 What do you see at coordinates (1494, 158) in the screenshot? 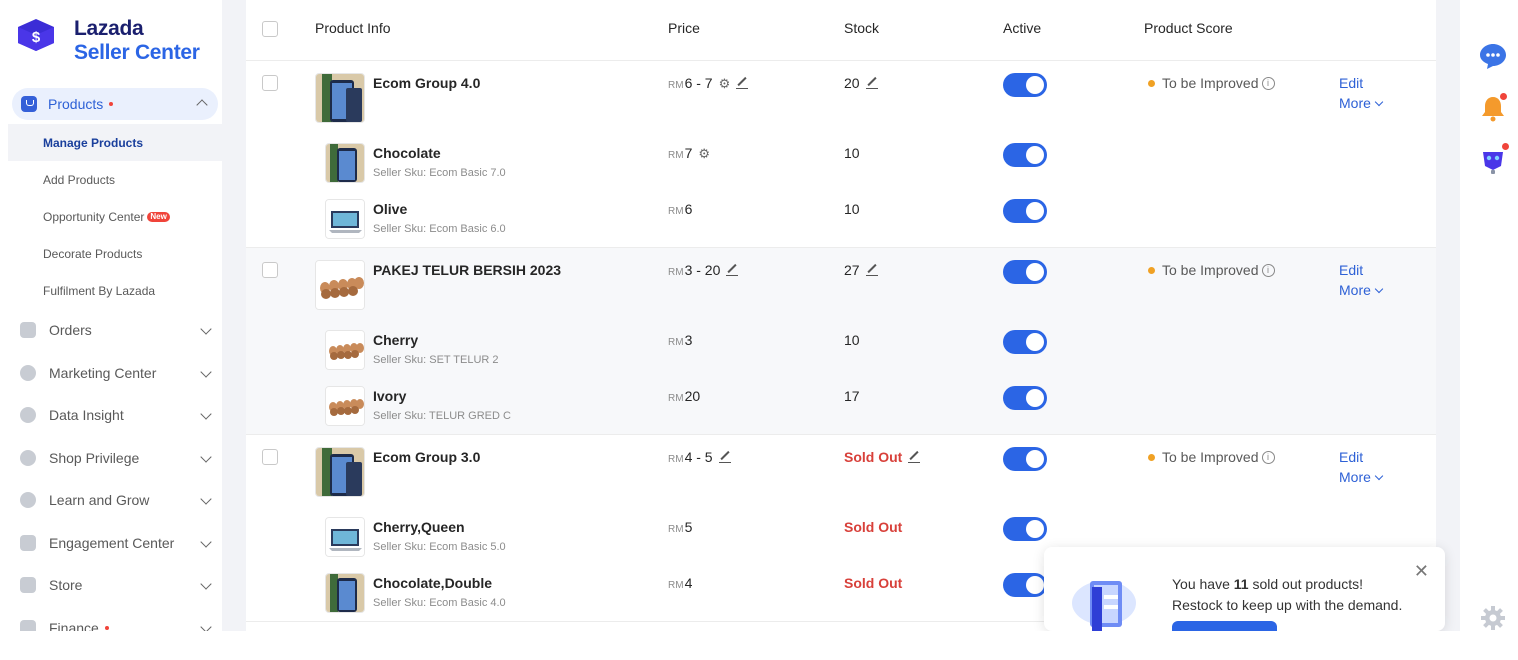
I see `robot-assistant-icon` at bounding box center [1494, 158].